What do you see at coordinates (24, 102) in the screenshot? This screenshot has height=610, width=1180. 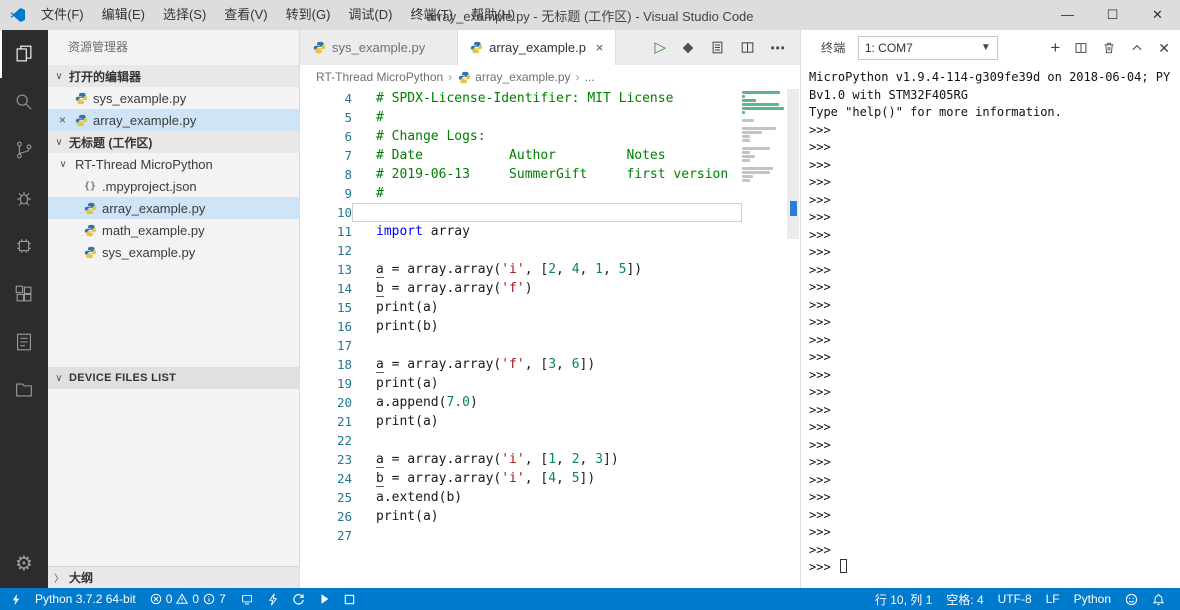 I see `activity-search` at bounding box center [24, 102].